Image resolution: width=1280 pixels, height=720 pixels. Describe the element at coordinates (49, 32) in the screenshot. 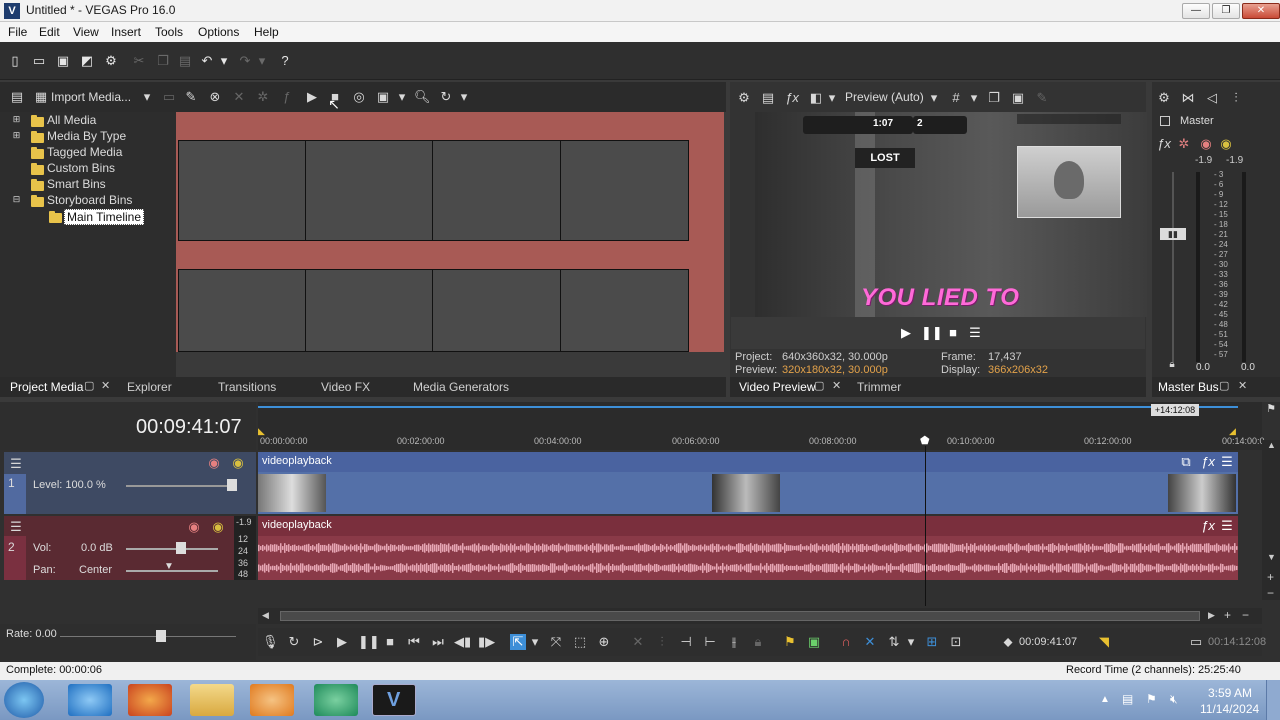

I see `menu-edit: Edit` at that location.